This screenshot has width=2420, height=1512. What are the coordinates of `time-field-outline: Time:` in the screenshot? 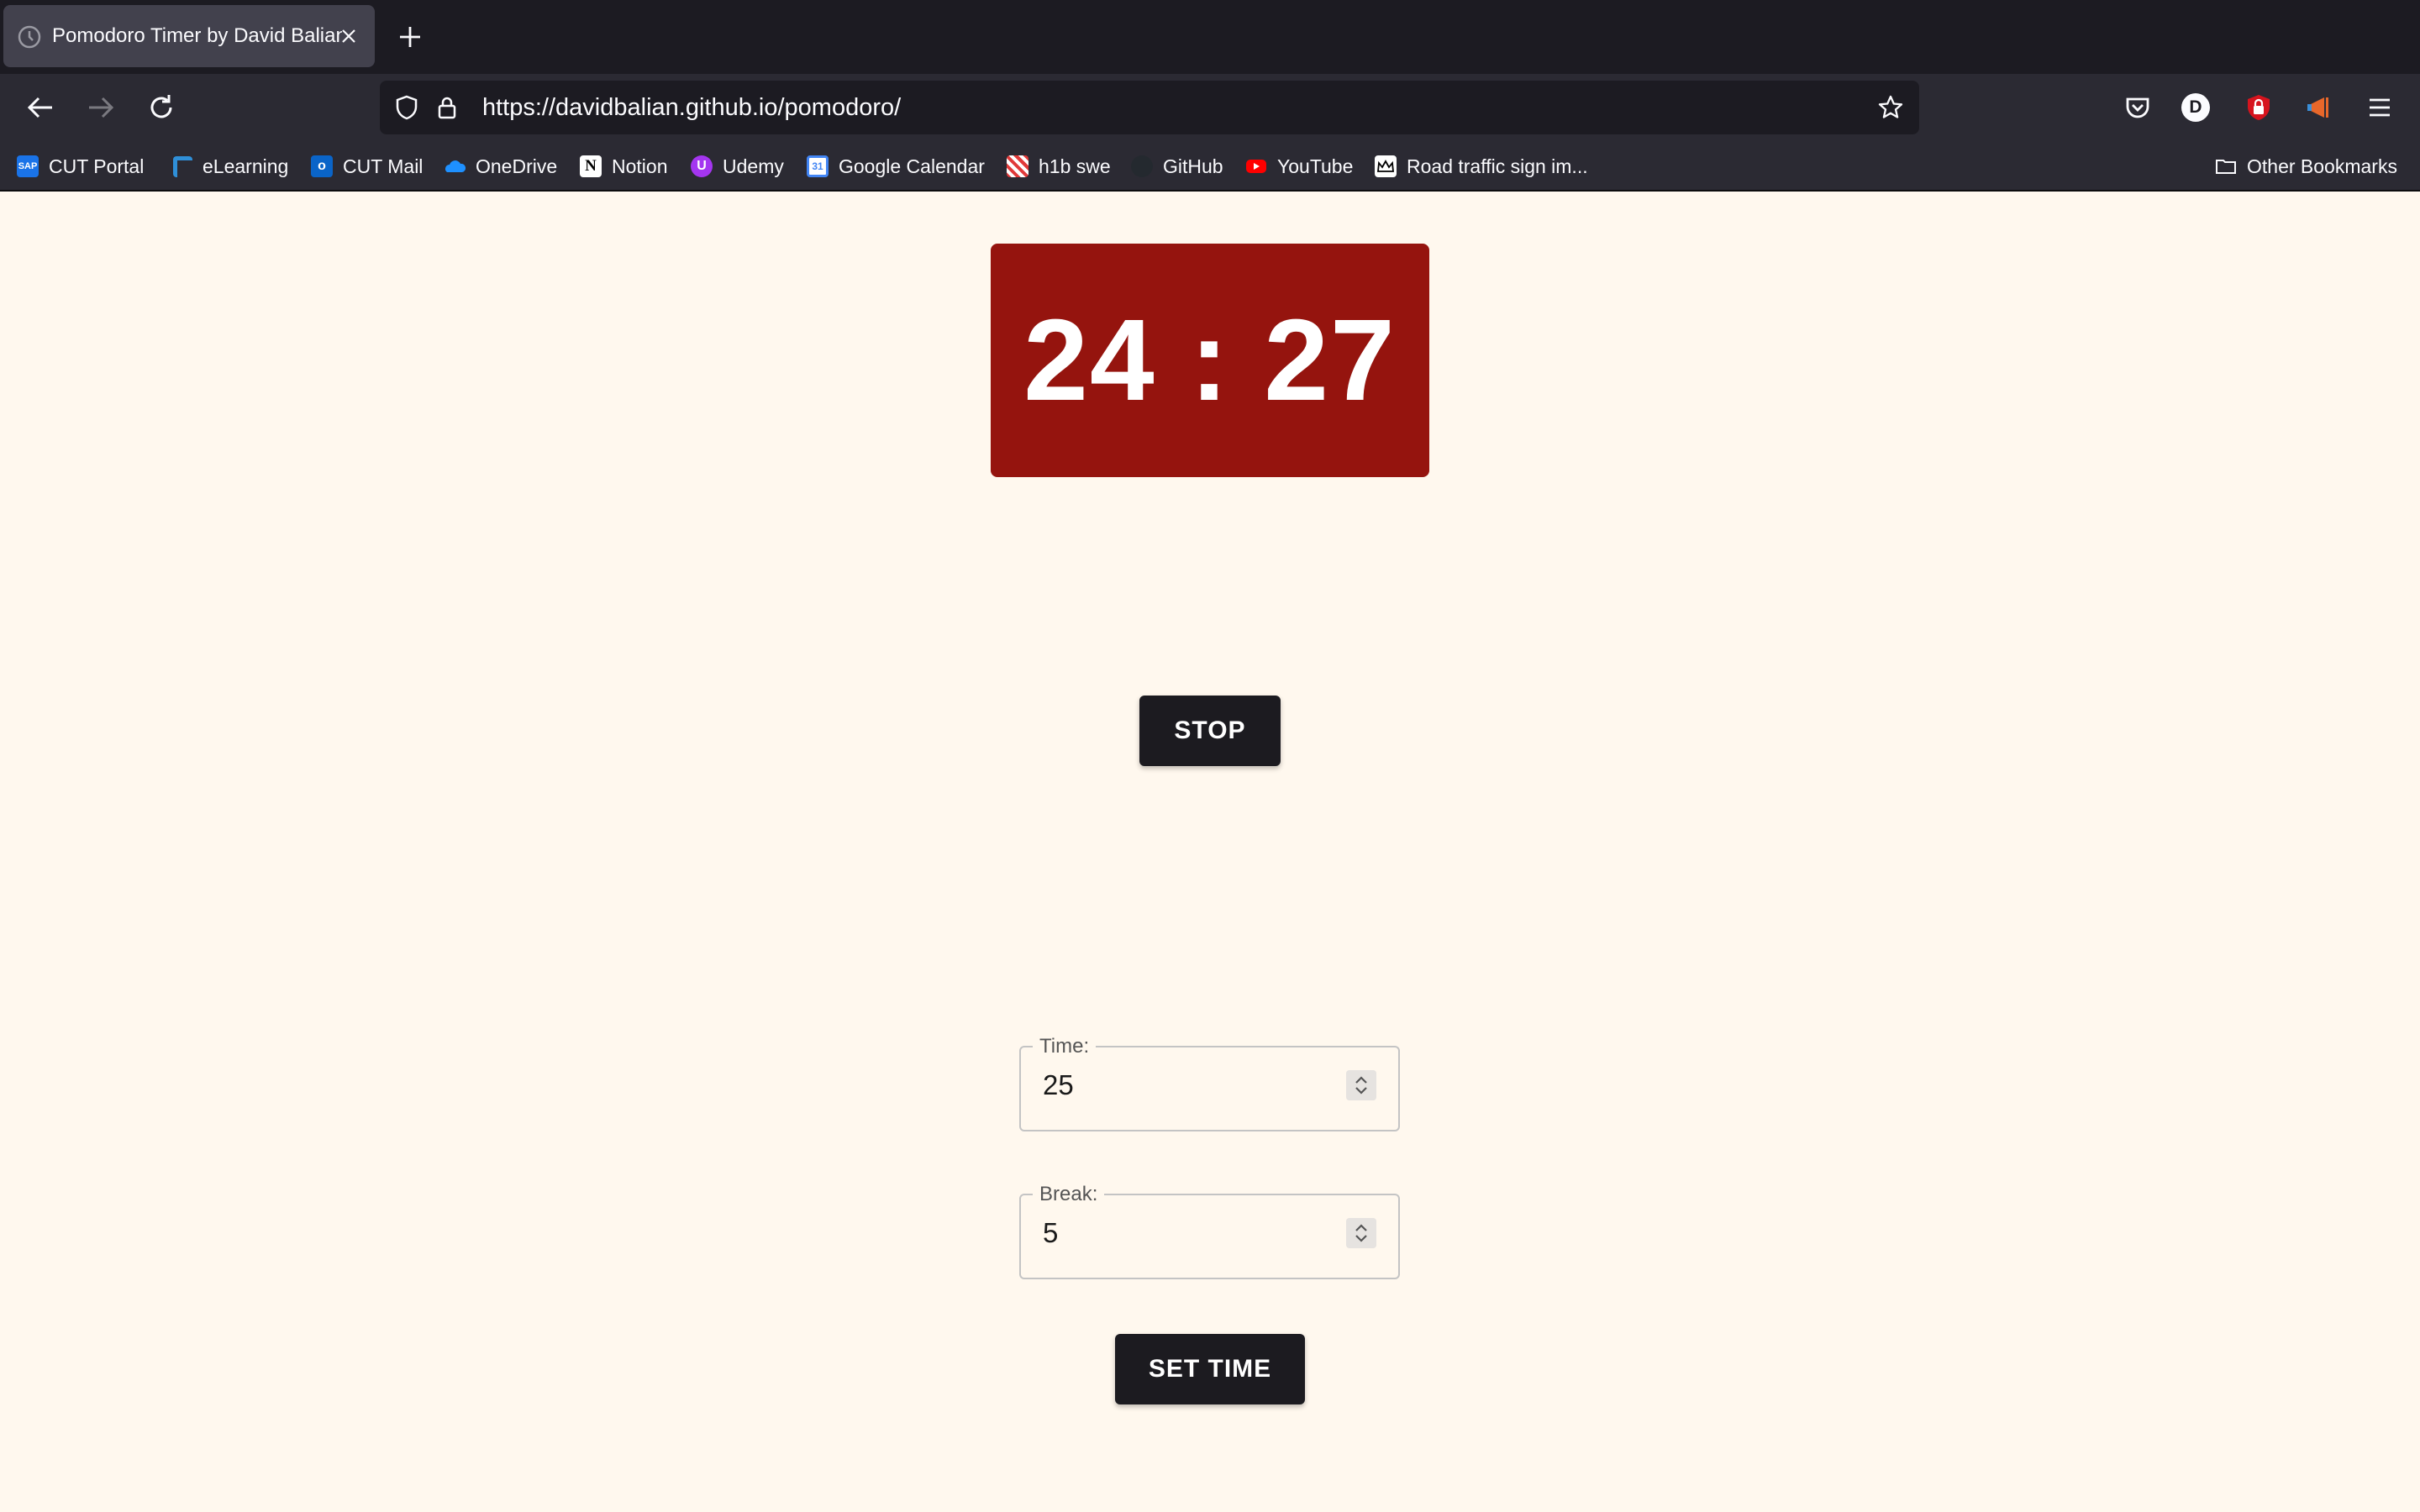 It's located at (1209, 1083).